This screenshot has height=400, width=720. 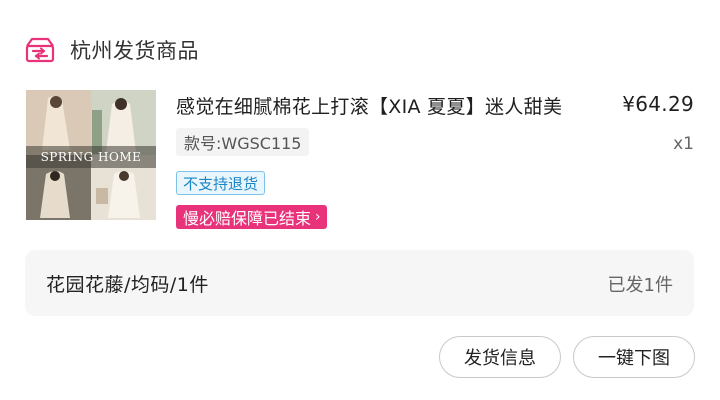 I want to click on warehouse-title: 杭州发货商品, so click(x=134, y=51).